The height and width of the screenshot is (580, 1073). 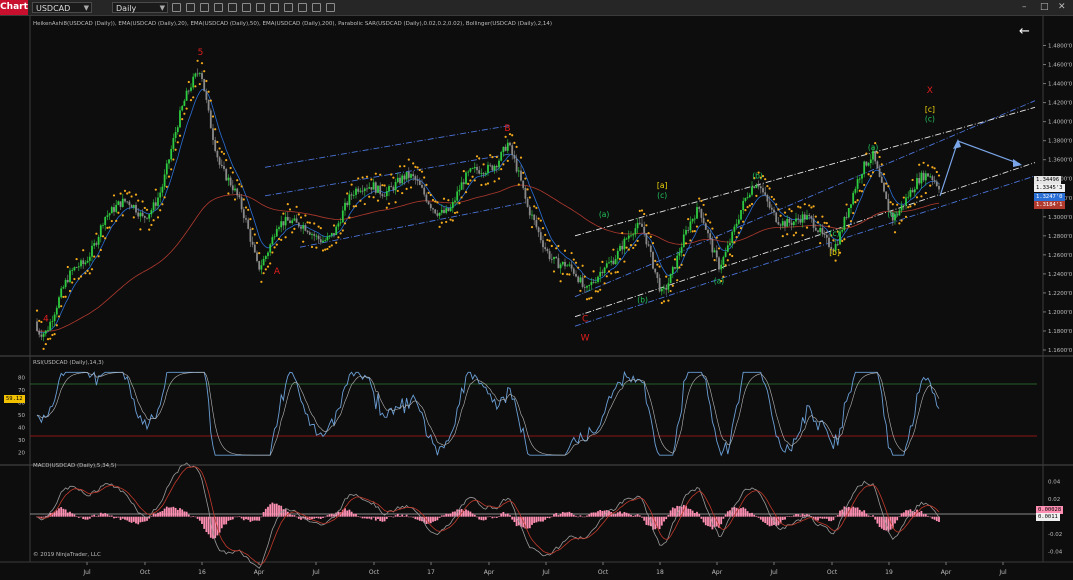 I want to click on x-tick-label: 16, so click(x=202, y=572).